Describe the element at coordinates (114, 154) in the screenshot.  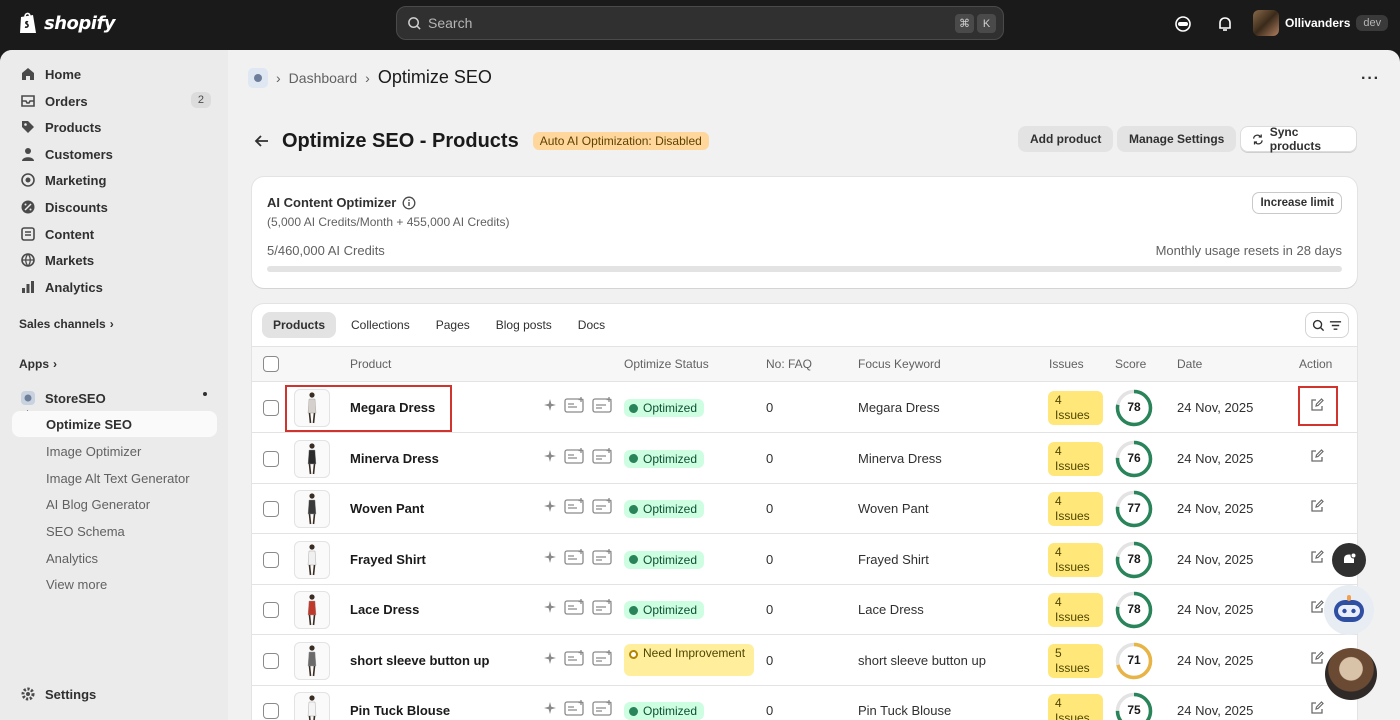
I see `sidebar-item-customers: Customers` at that location.